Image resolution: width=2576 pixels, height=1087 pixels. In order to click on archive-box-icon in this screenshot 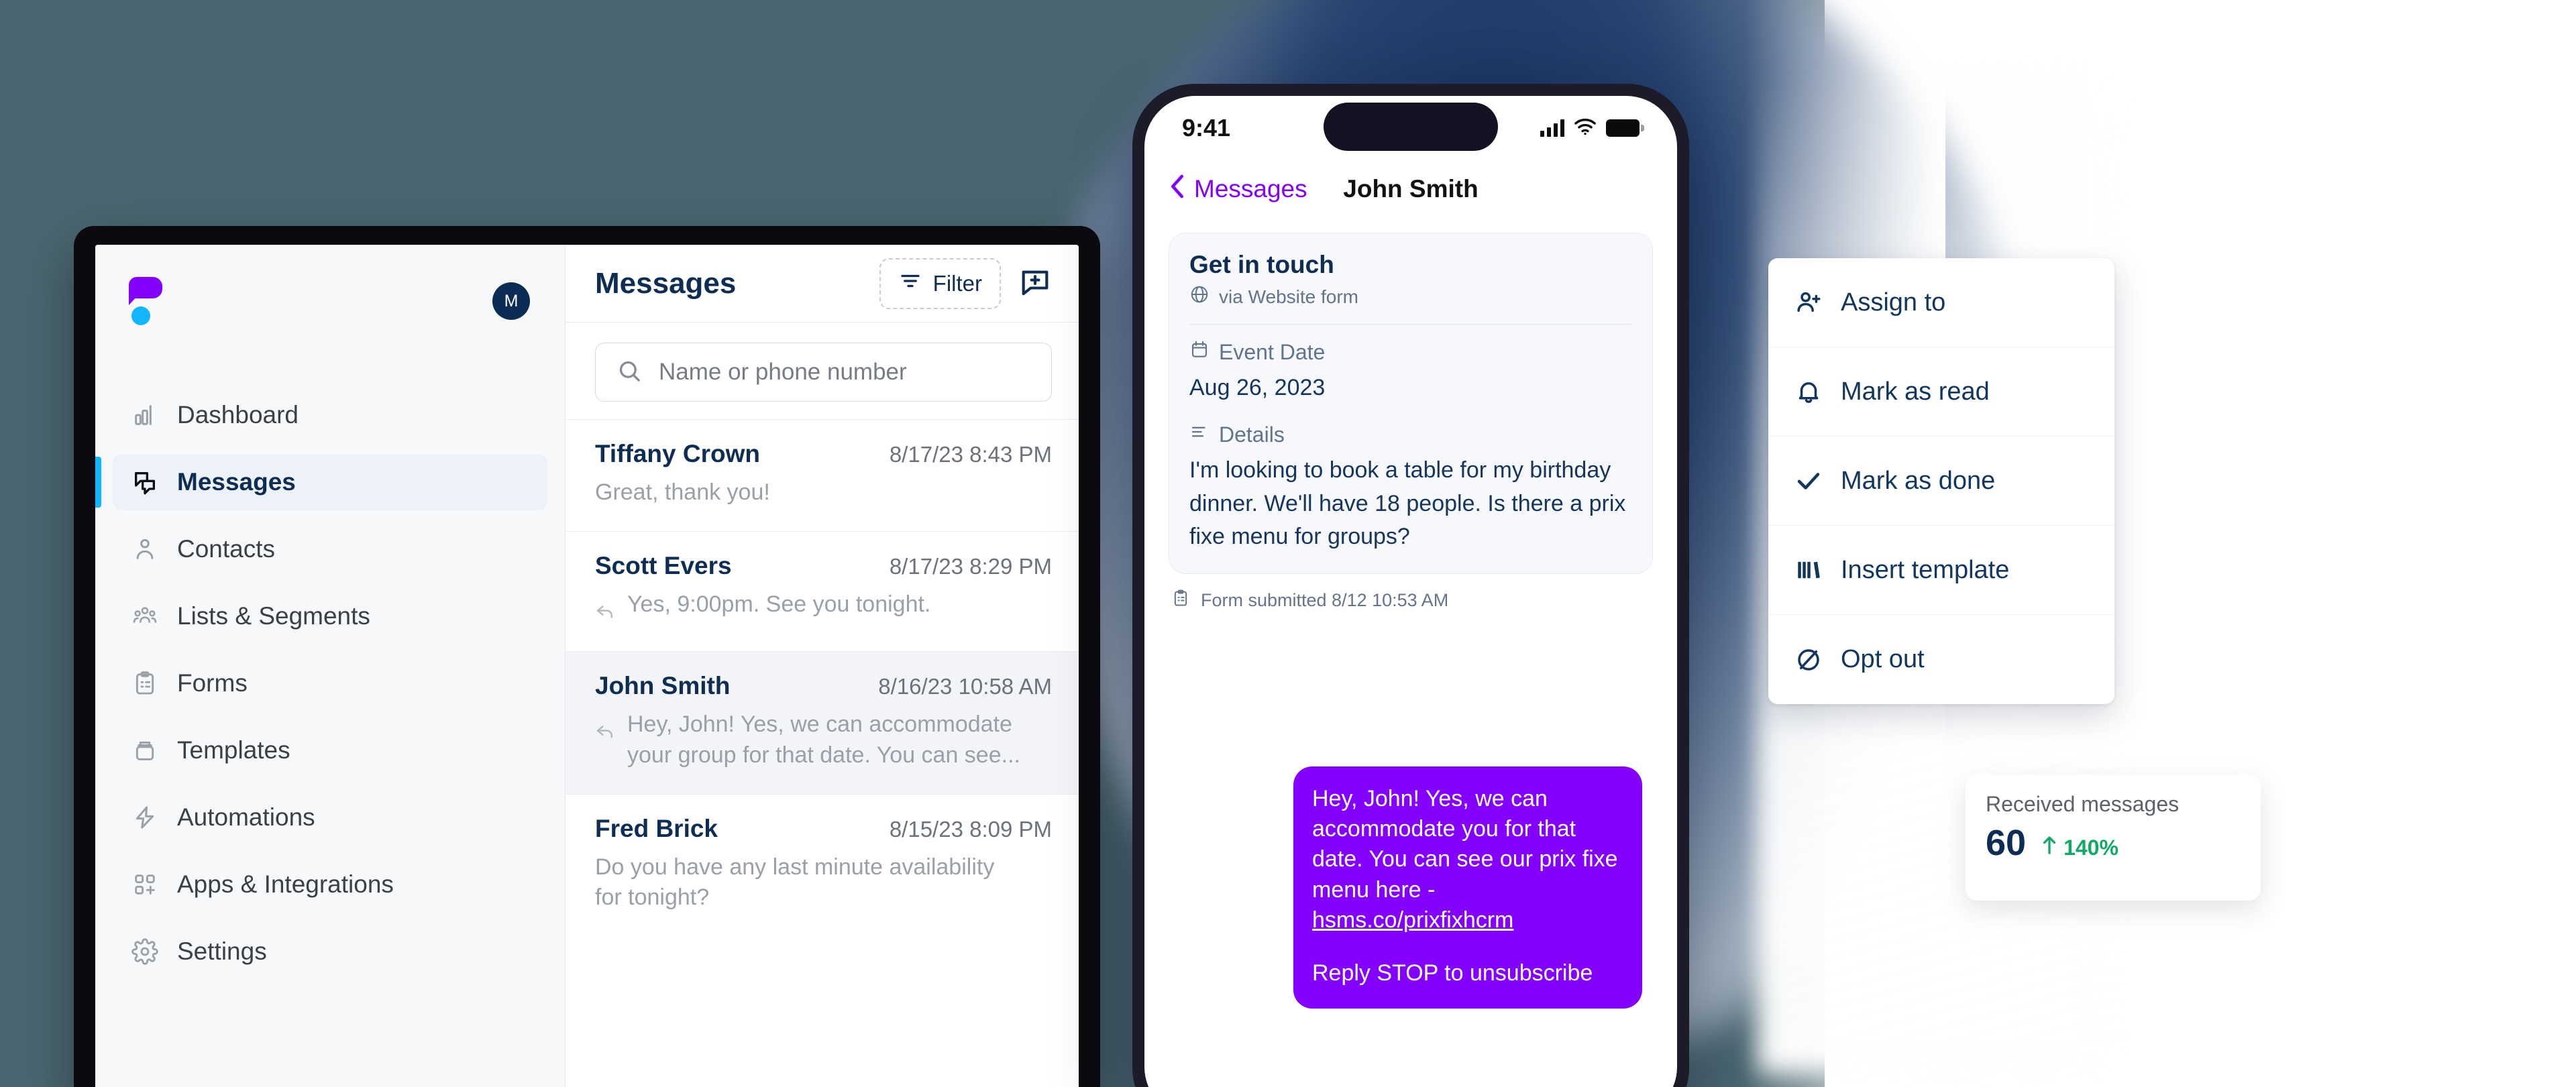, I will do `click(145, 750)`.